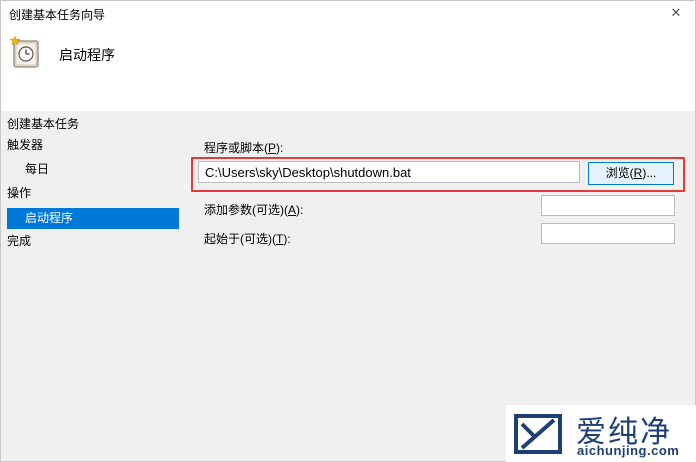 This screenshot has height=462, width=696. I want to click on task-clock-icon, so click(24, 51).